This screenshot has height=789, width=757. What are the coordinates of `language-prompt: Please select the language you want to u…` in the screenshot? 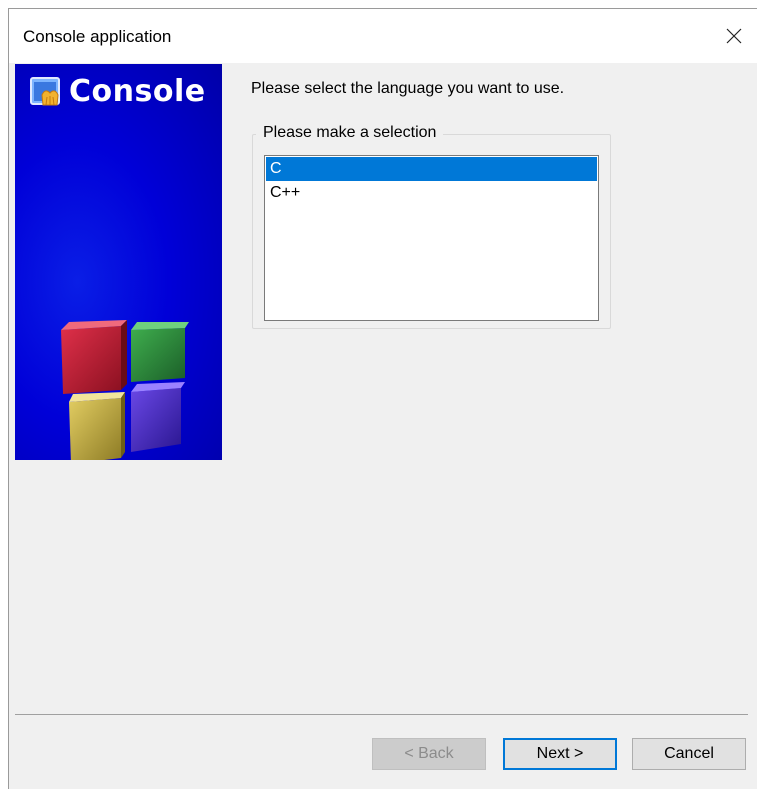 It's located at (408, 88).